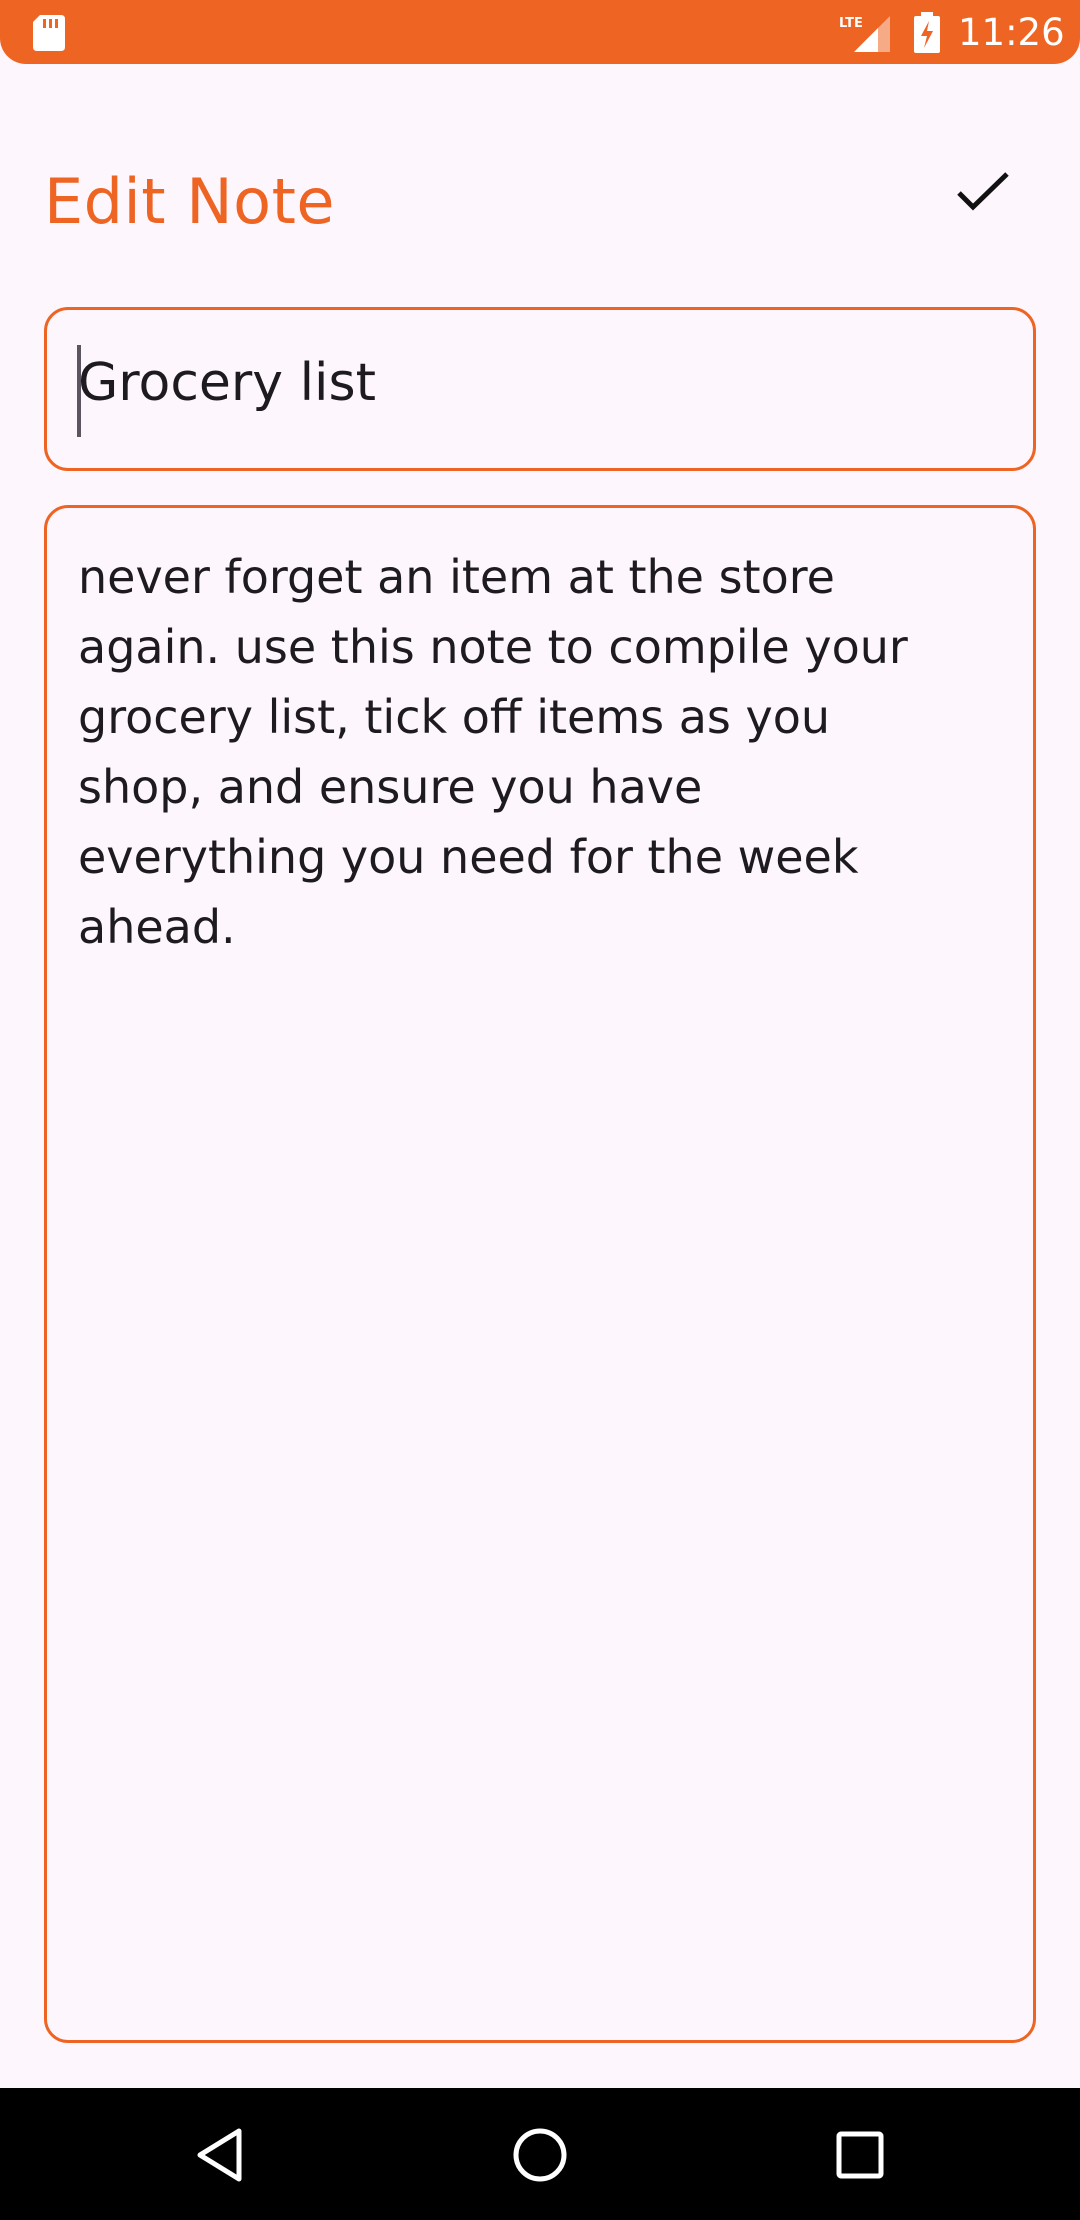  I want to click on note-title-input: Grocery list, so click(227, 383).